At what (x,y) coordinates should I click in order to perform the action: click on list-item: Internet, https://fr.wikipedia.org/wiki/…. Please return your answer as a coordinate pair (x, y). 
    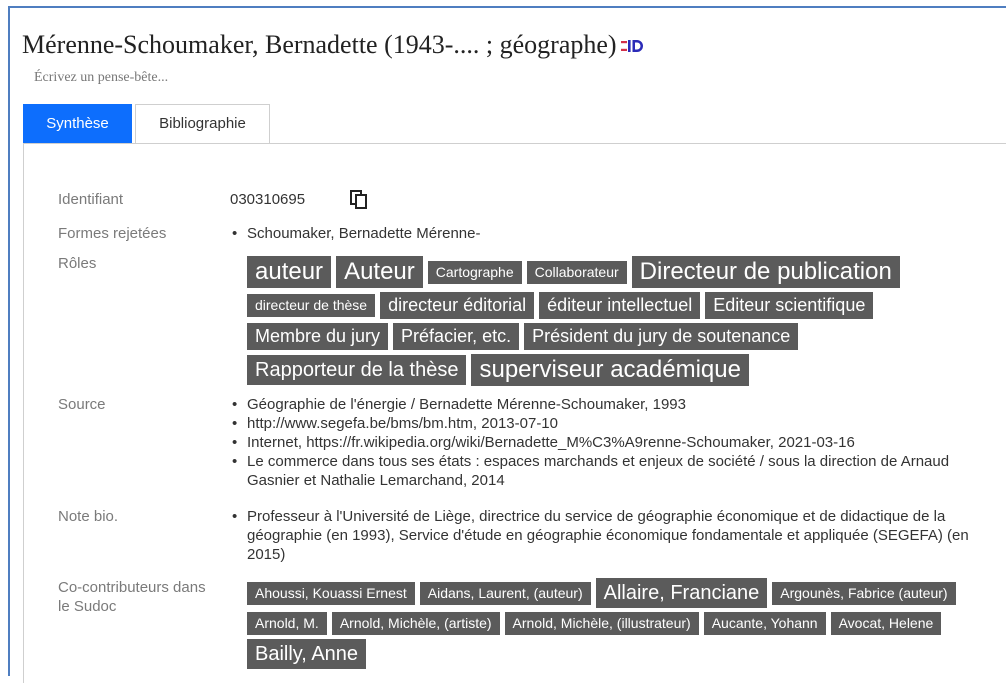
    Looking at the image, I should click on (610, 442).